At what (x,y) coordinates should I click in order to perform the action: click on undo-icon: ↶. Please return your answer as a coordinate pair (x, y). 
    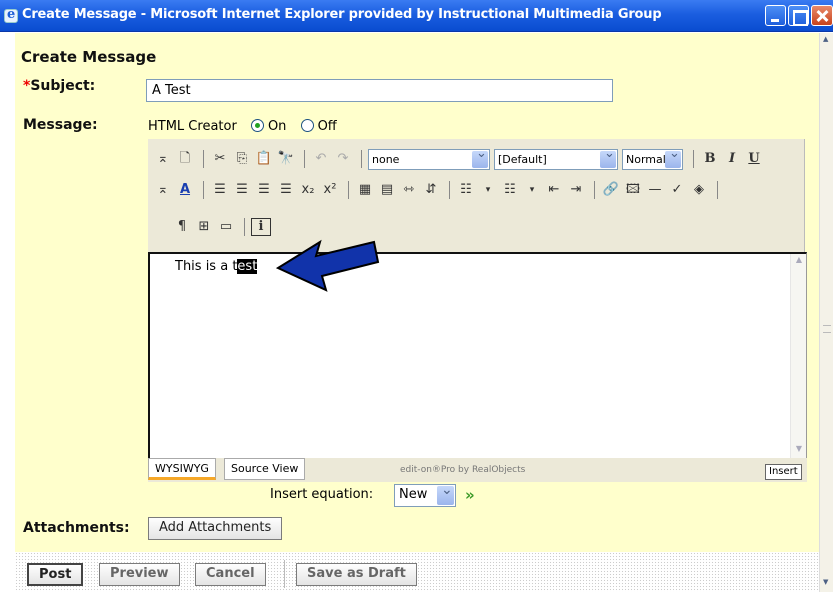
    Looking at the image, I should click on (321, 159).